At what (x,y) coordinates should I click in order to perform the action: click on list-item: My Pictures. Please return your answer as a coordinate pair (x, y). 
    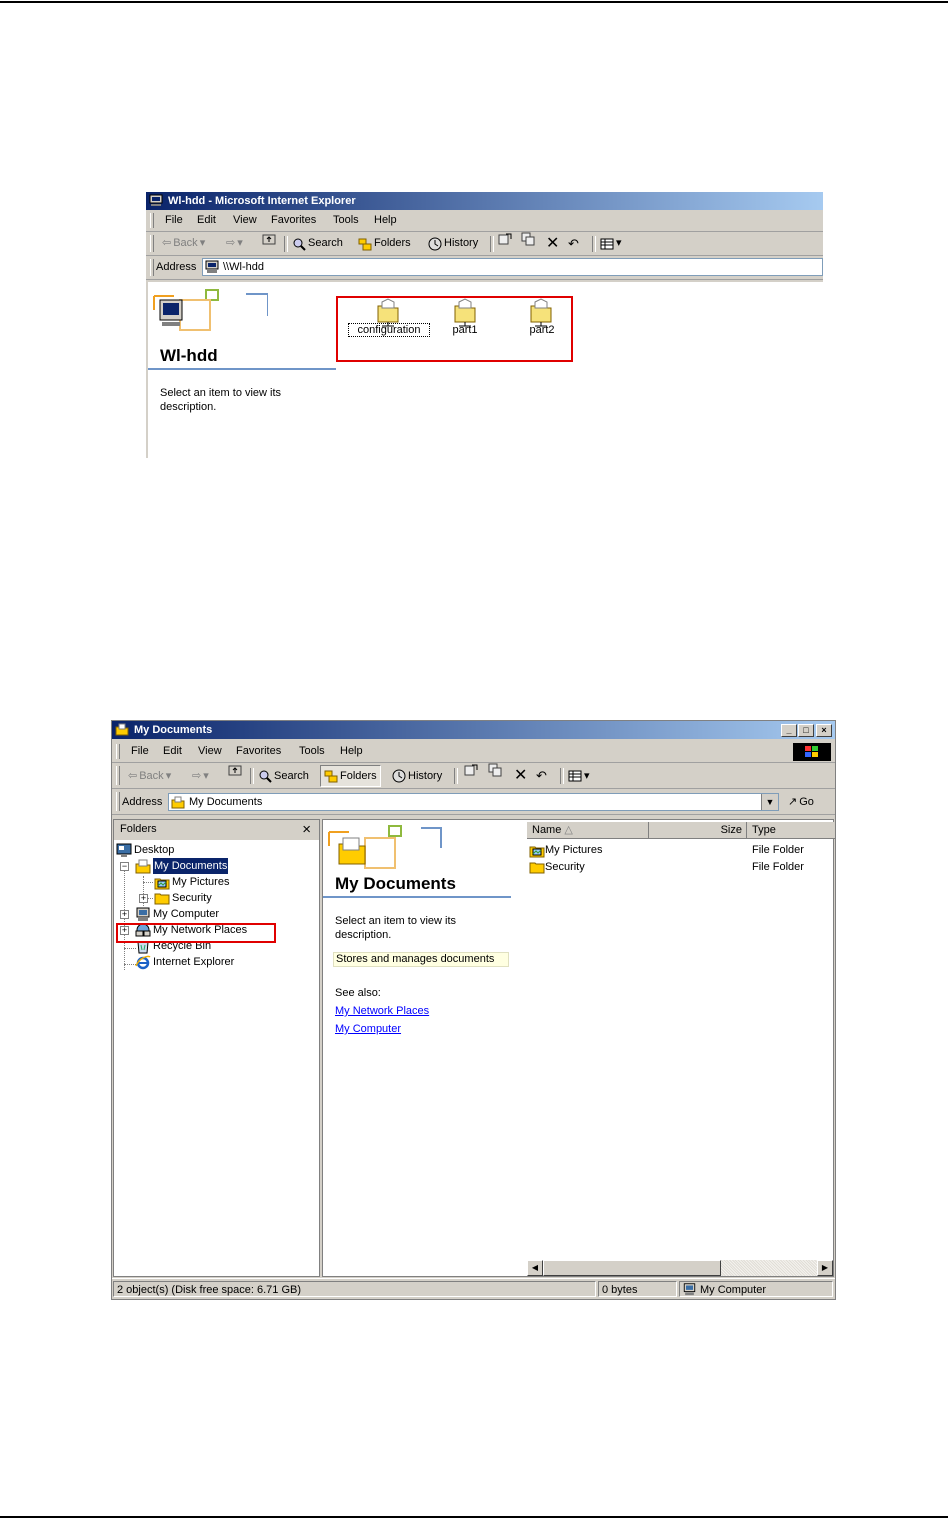
    Looking at the image, I should click on (565, 850).